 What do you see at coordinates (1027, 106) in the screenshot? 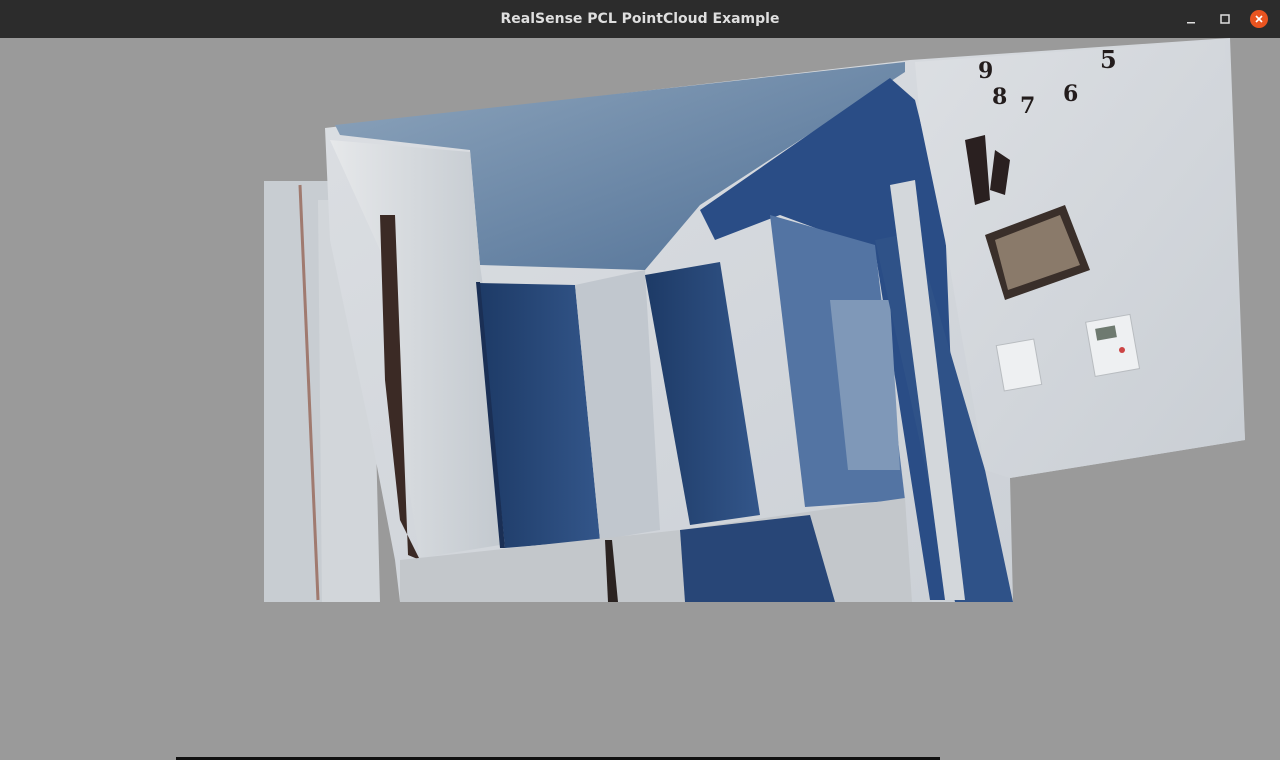
I see `digit-7: 7` at bounding box center [1027, 106].